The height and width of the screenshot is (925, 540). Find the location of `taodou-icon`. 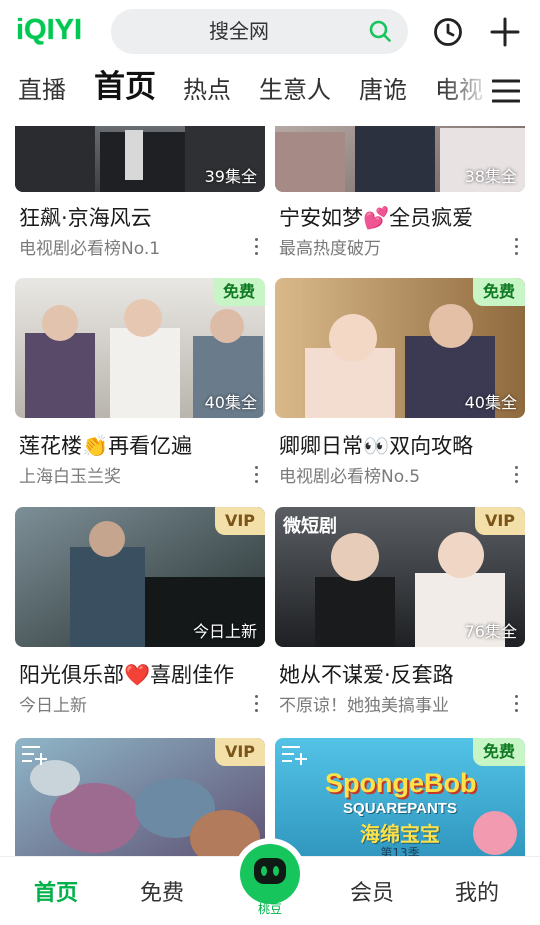

taodou-icon is located at coordinates (270, 874).